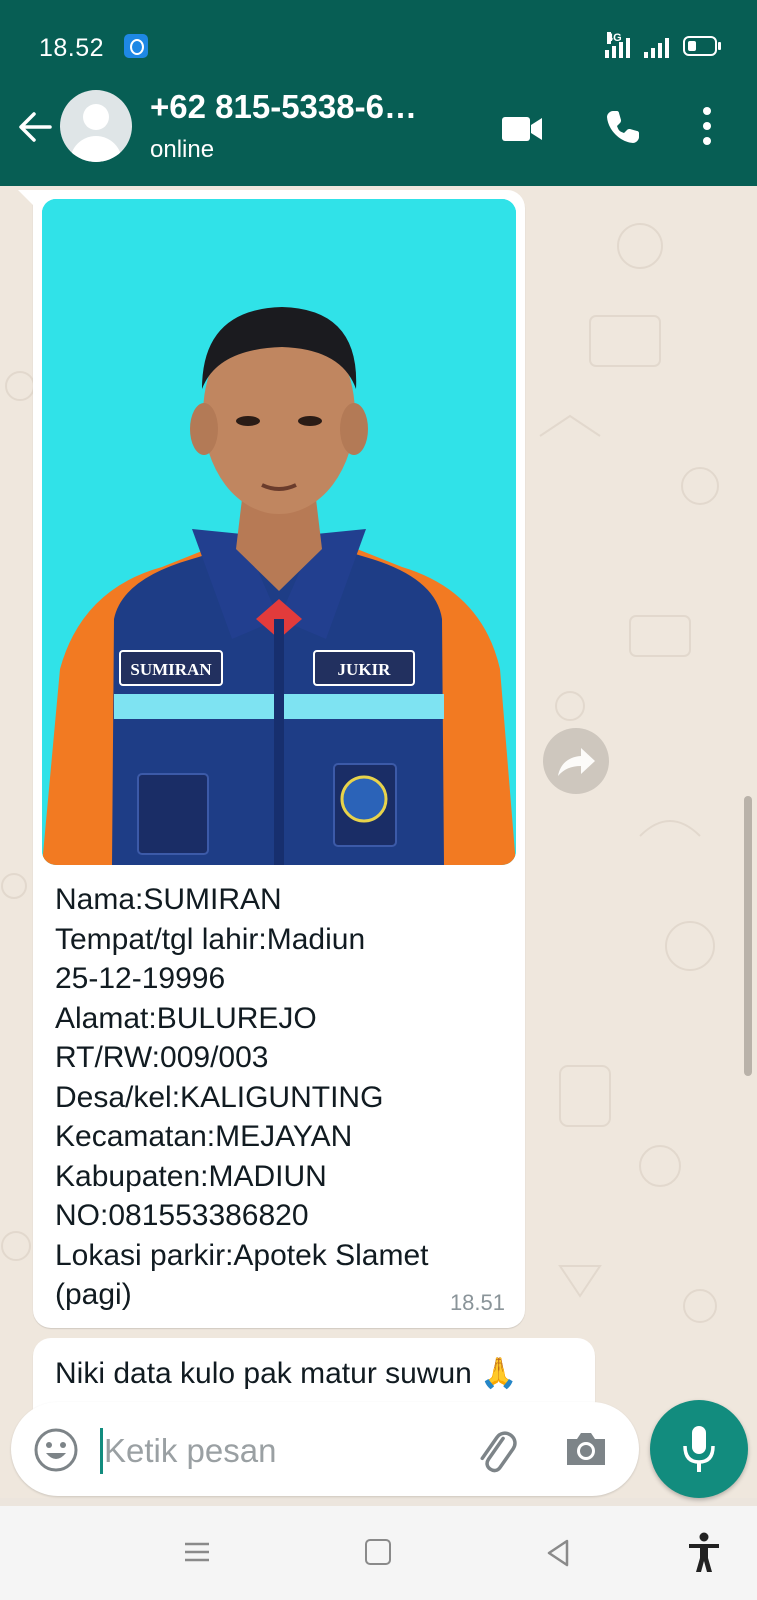 The width and height of the screenshot is (757, 1600). Describe the element at coordinates (168, 899) in the screenshot. I see `caption-line: Nama:SUMIRAN` at that location.